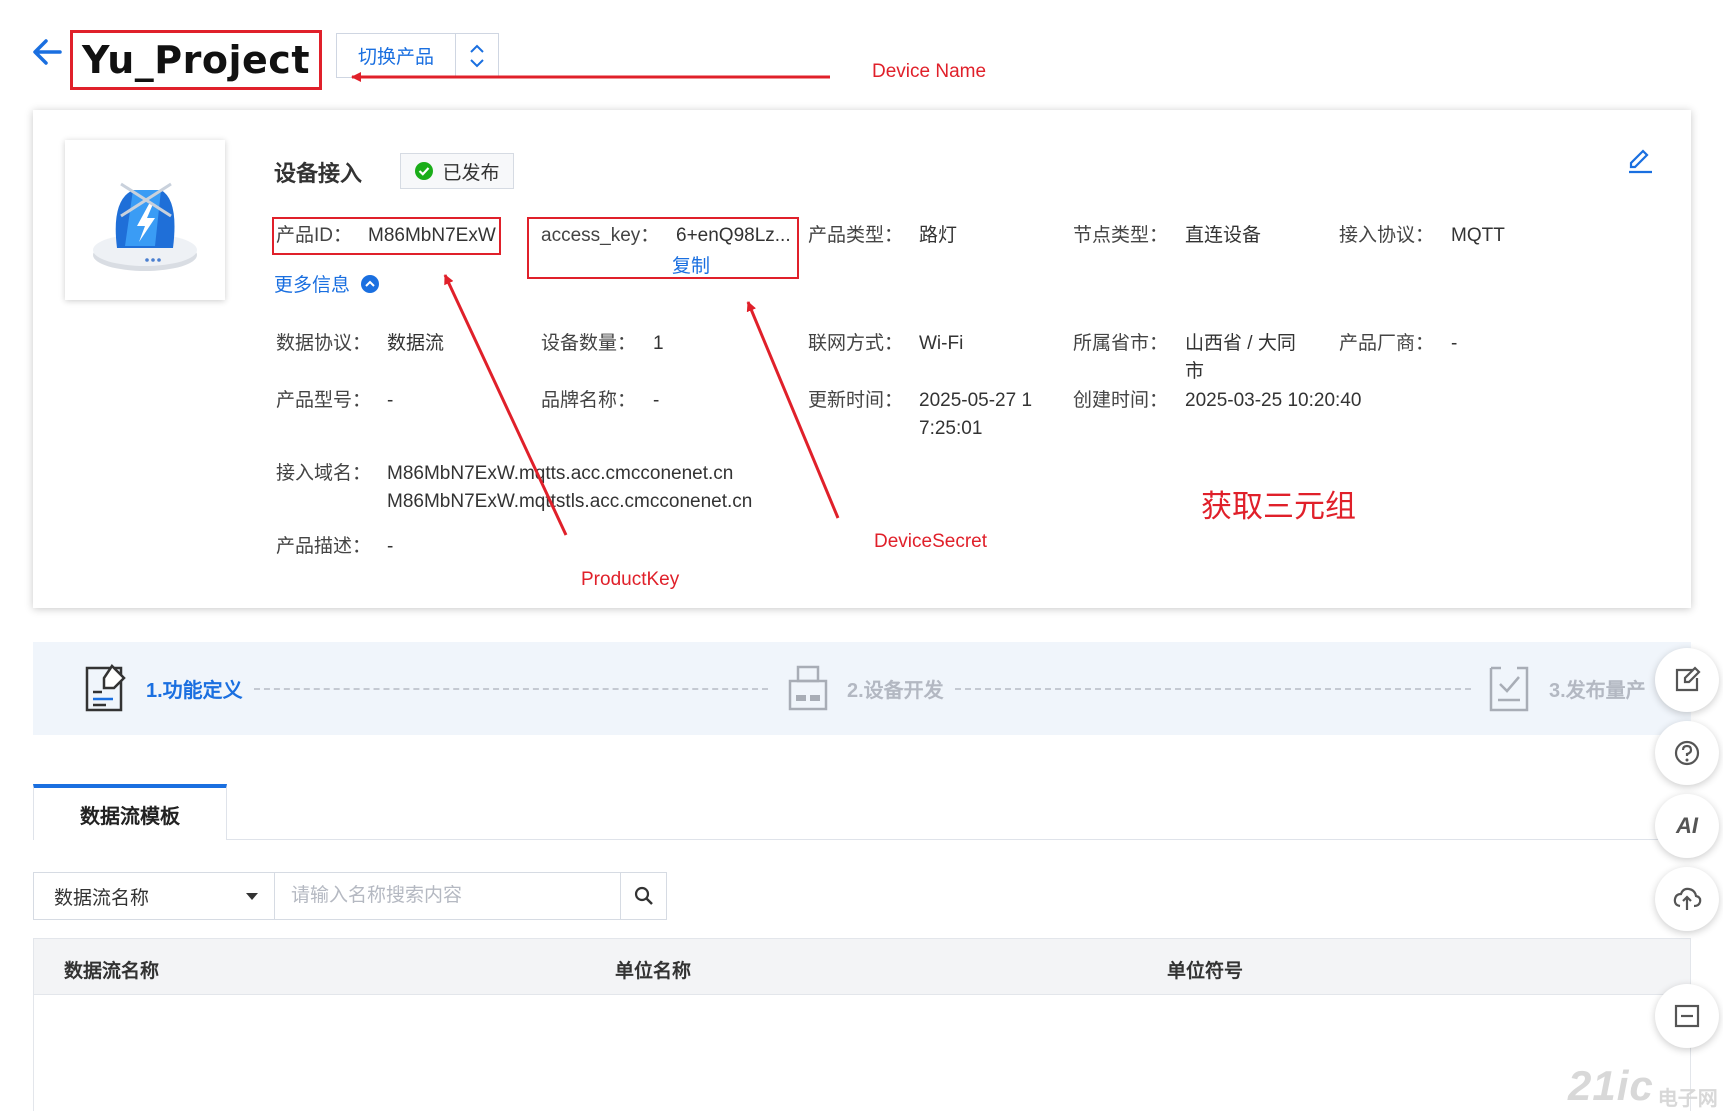 This screenshot has width=1723, height=1111. Describe the element at coordinates (112, 971) in the screenshot. I see `column-header-datastream-name: 数据流名称` at that location.